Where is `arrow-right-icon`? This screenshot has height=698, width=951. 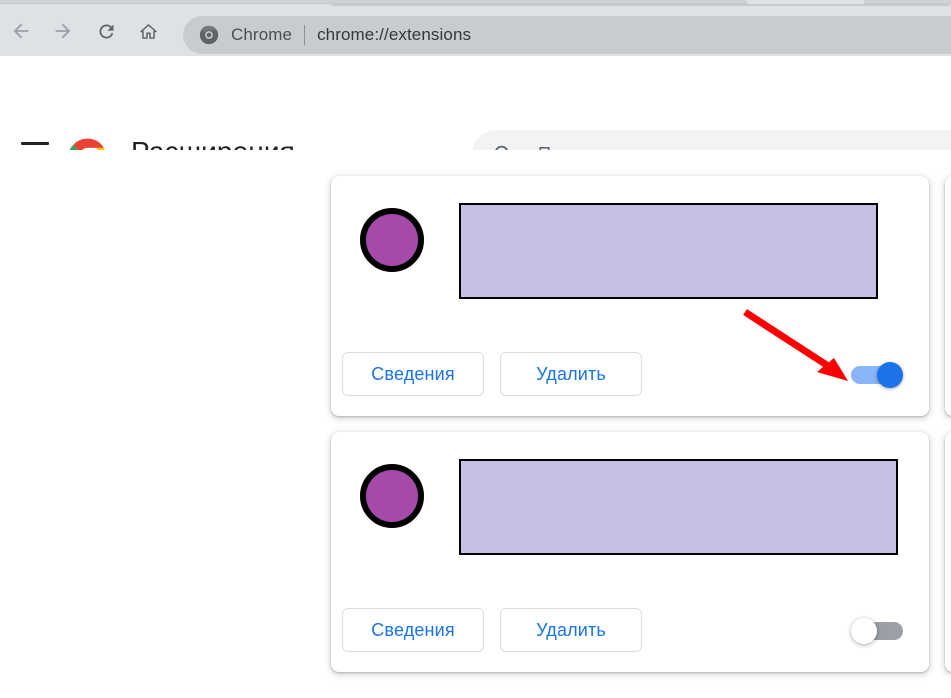
arrow-right-icon is located at coordinates (63, 31).